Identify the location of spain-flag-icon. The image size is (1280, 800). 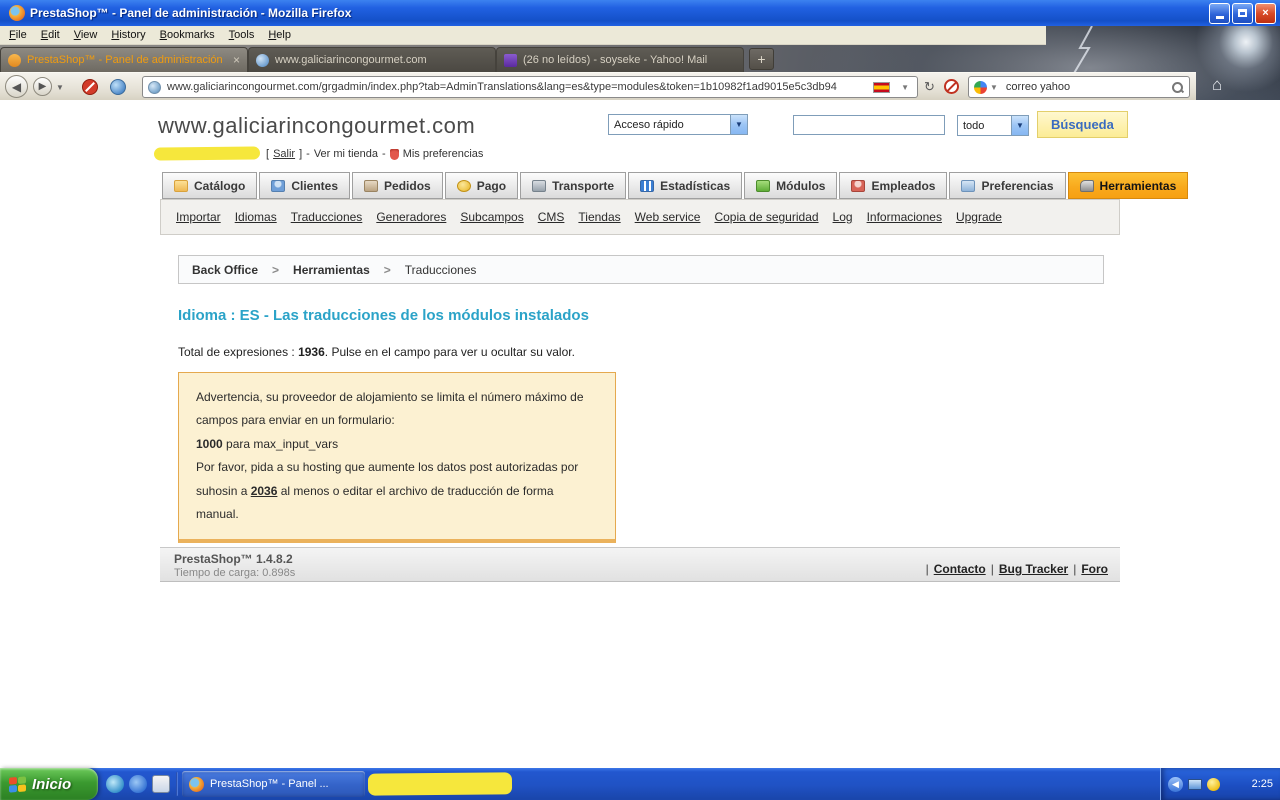
(882, 87).